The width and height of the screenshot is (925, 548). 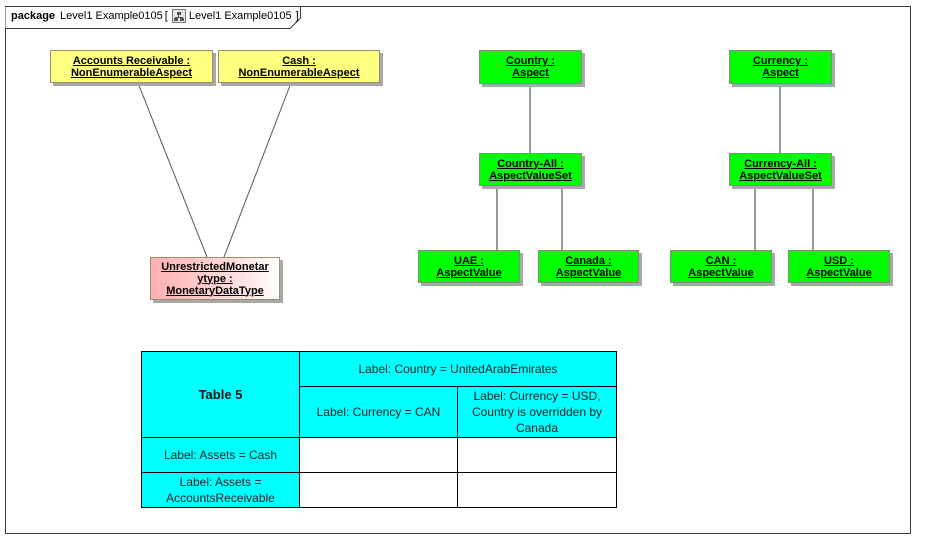 What do you see at coordinates (131, 60) in the screenshot?
I see `node-label: Accounts Receivable :` at bounding box center [131, 60].